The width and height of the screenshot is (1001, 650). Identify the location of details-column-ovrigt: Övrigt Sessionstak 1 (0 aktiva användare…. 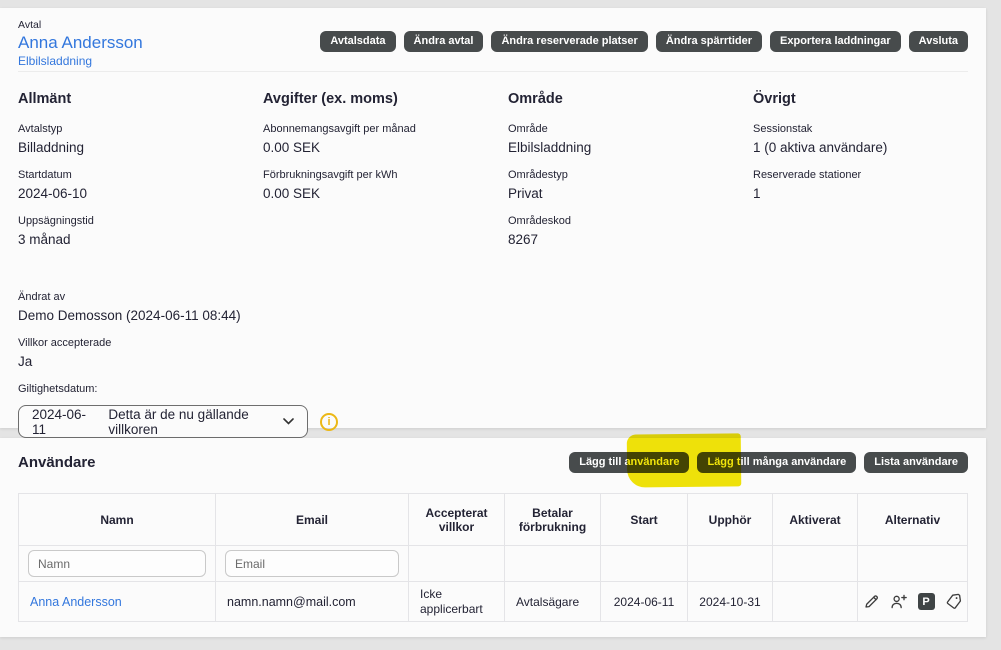
(875, 176).